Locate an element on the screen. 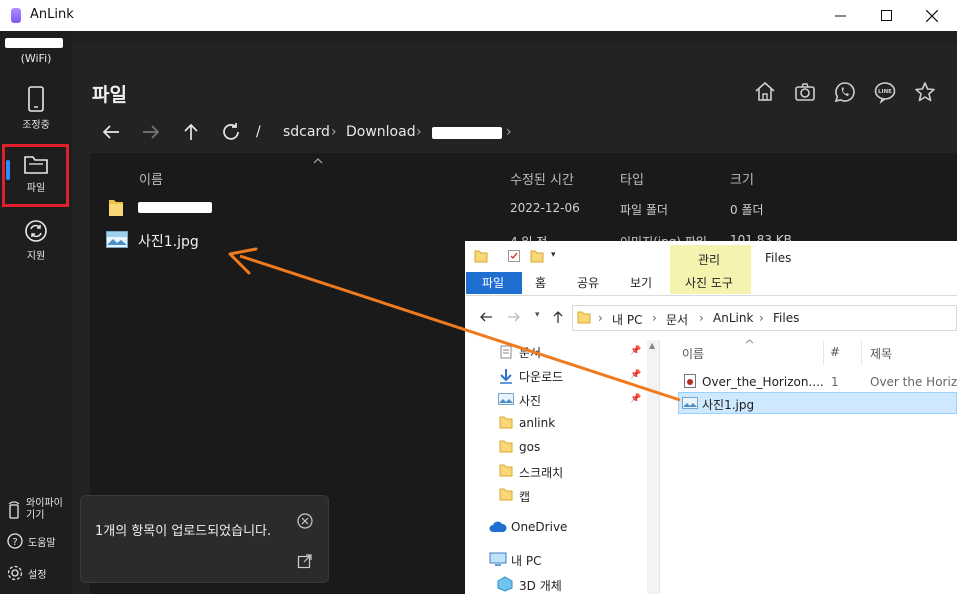 This screenshot has width=957, height=594. breadcrumb-sdcard: sdcard is located at coordinates (306, 132).